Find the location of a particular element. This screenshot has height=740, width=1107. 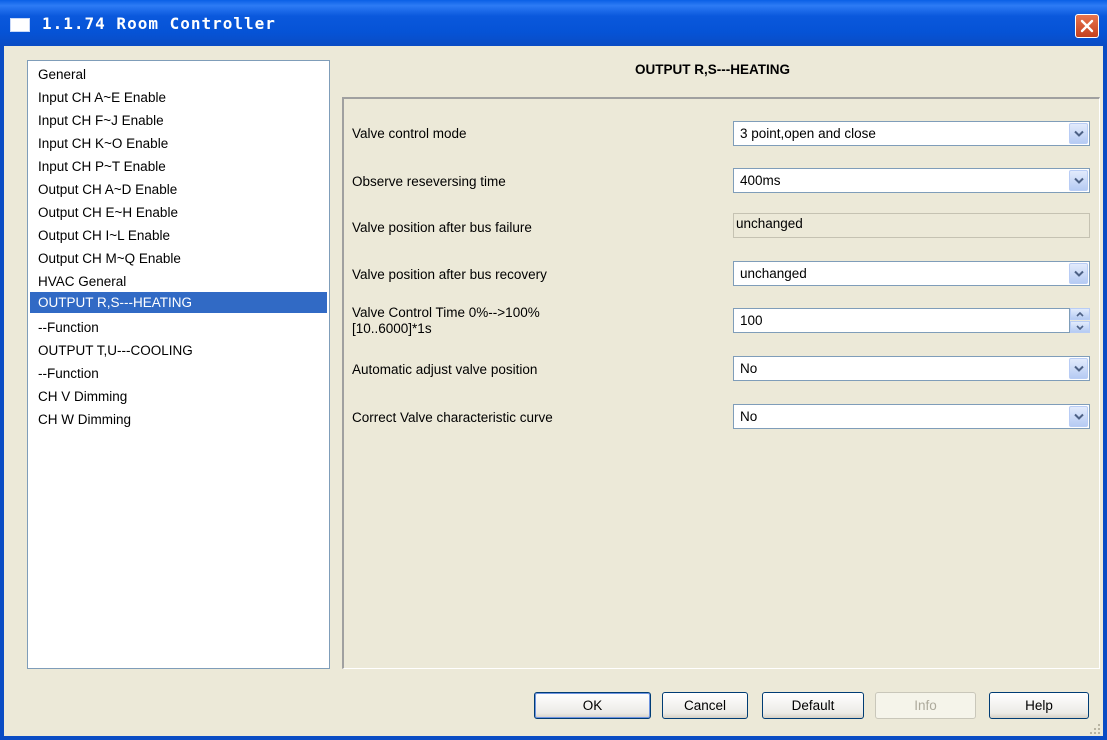

close-icon is located at coordinates (1087, 26).